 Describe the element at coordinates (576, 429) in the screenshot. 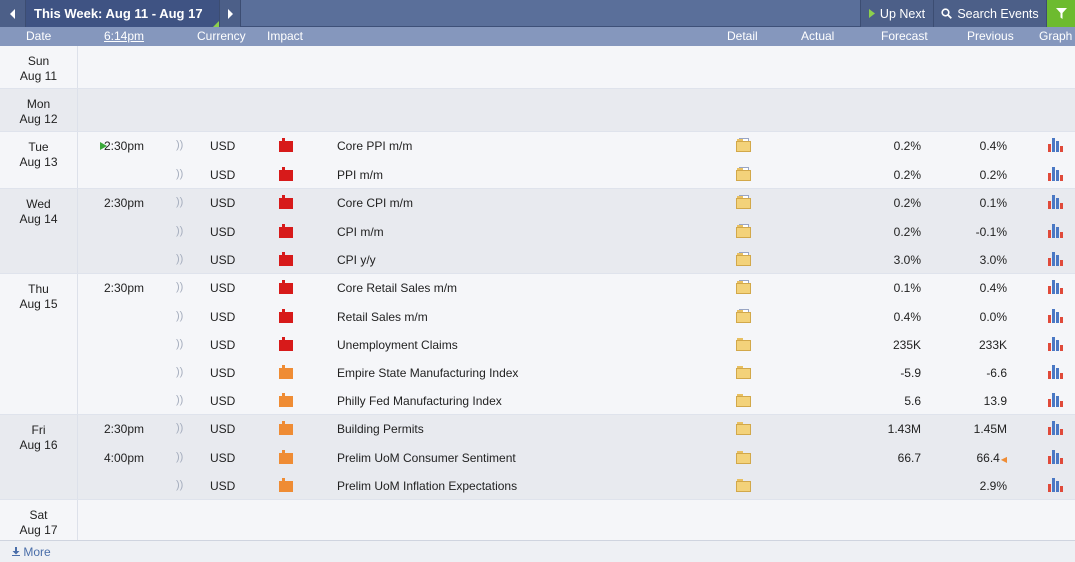

I see `event-row: 2:30pm)) USD Building Permits 1.43M 1.45M` at that location.